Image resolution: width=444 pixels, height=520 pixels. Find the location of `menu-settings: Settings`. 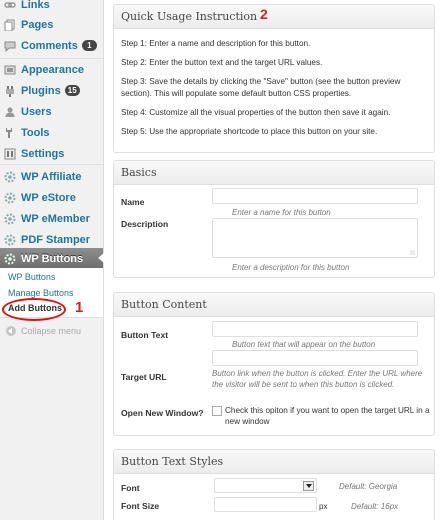

menu-settings: Settings is located at coordinates (51, 153).